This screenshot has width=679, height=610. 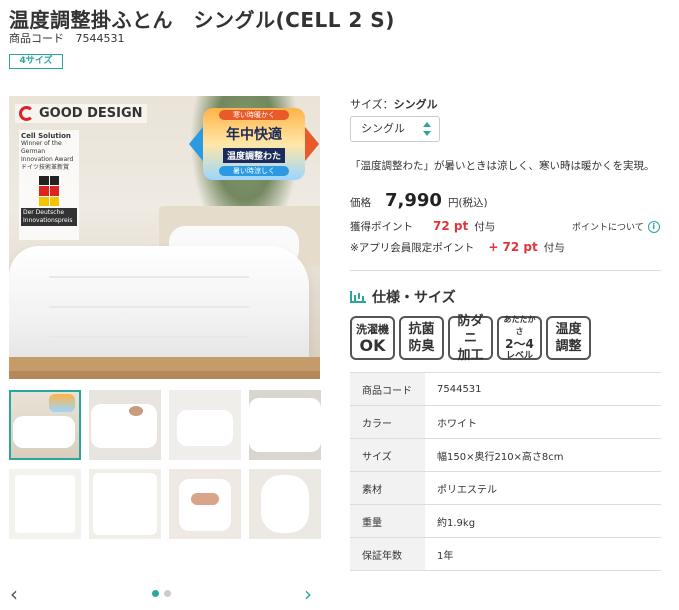 What do you see at coordinates (568, 338) in the screenshot?
I see `temperature-control-badge-icon: 温度 調整` at bounding box center [568, 338].